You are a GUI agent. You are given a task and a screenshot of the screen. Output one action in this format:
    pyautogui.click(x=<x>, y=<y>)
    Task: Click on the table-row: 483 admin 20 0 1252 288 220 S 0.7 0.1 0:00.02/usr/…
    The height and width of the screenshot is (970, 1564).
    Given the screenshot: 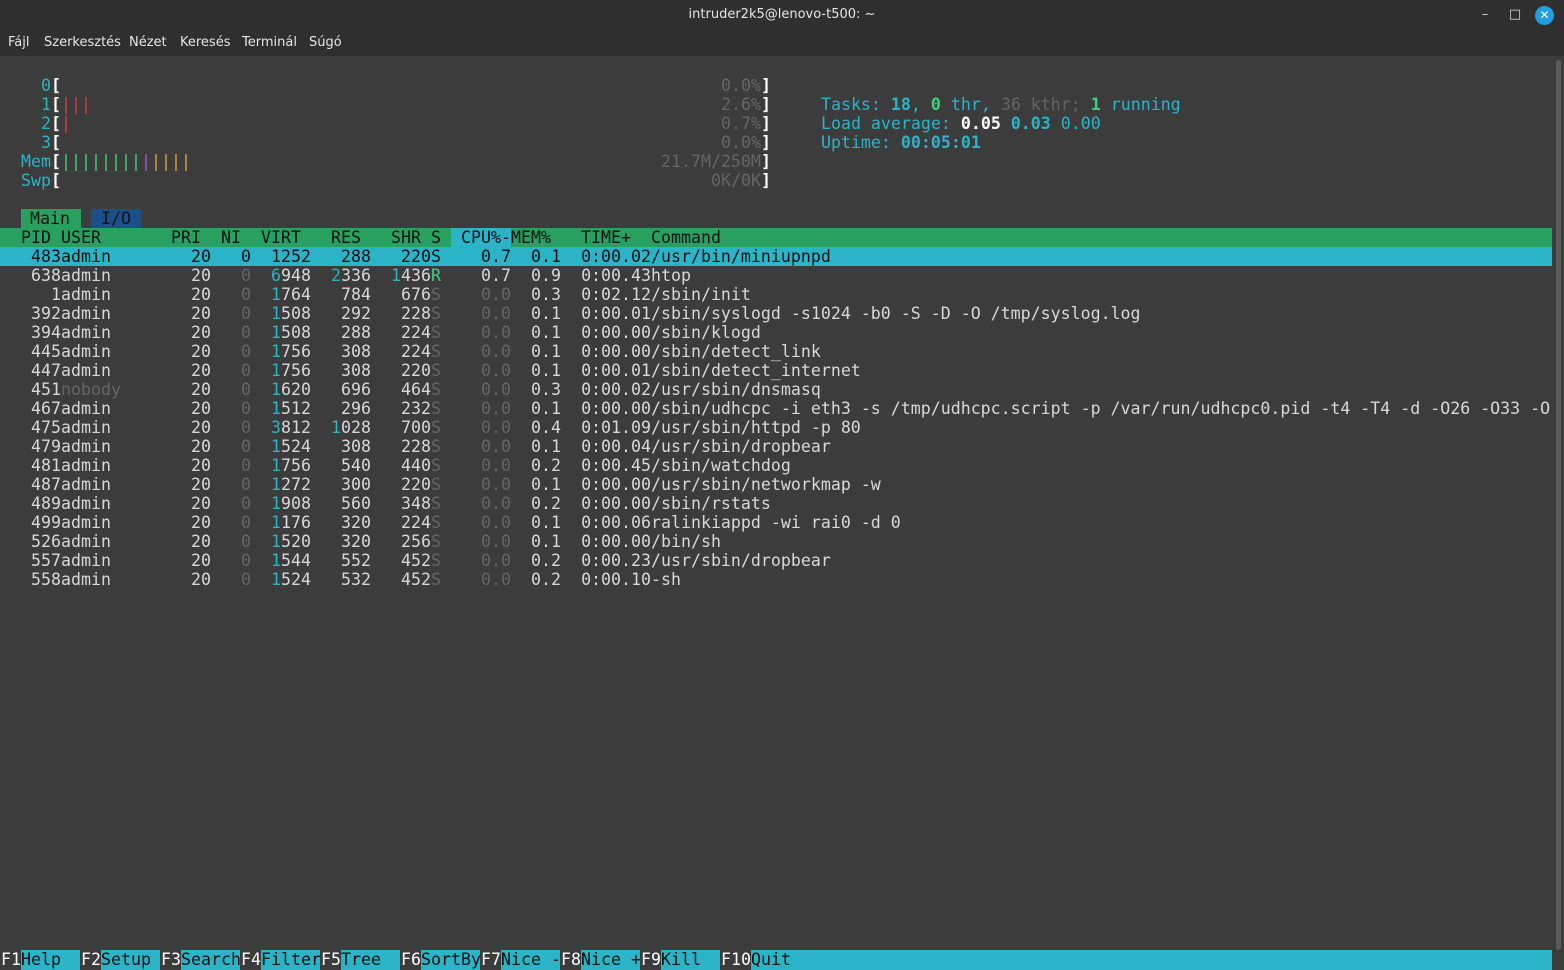 What is the action you would take?
    pyautogui.click(x=776, y=256)
    